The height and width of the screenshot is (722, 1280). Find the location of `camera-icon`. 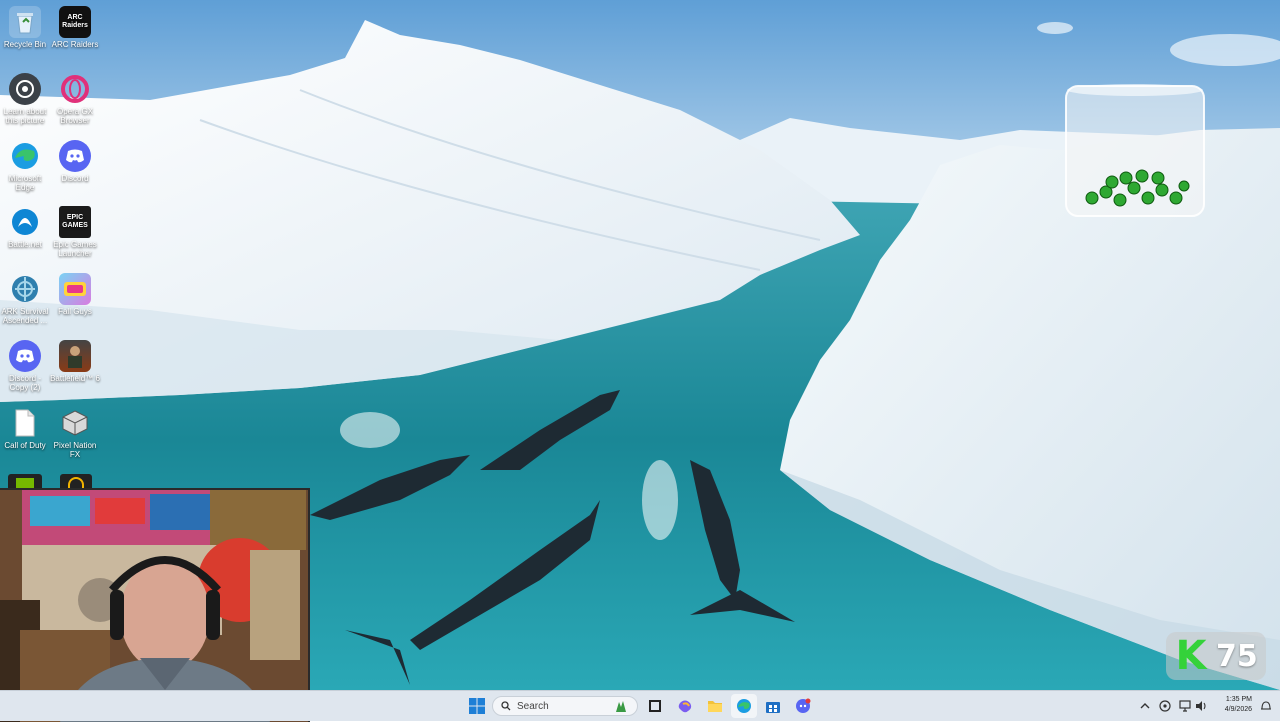

camera-icon is located at coordinates (25, 89).